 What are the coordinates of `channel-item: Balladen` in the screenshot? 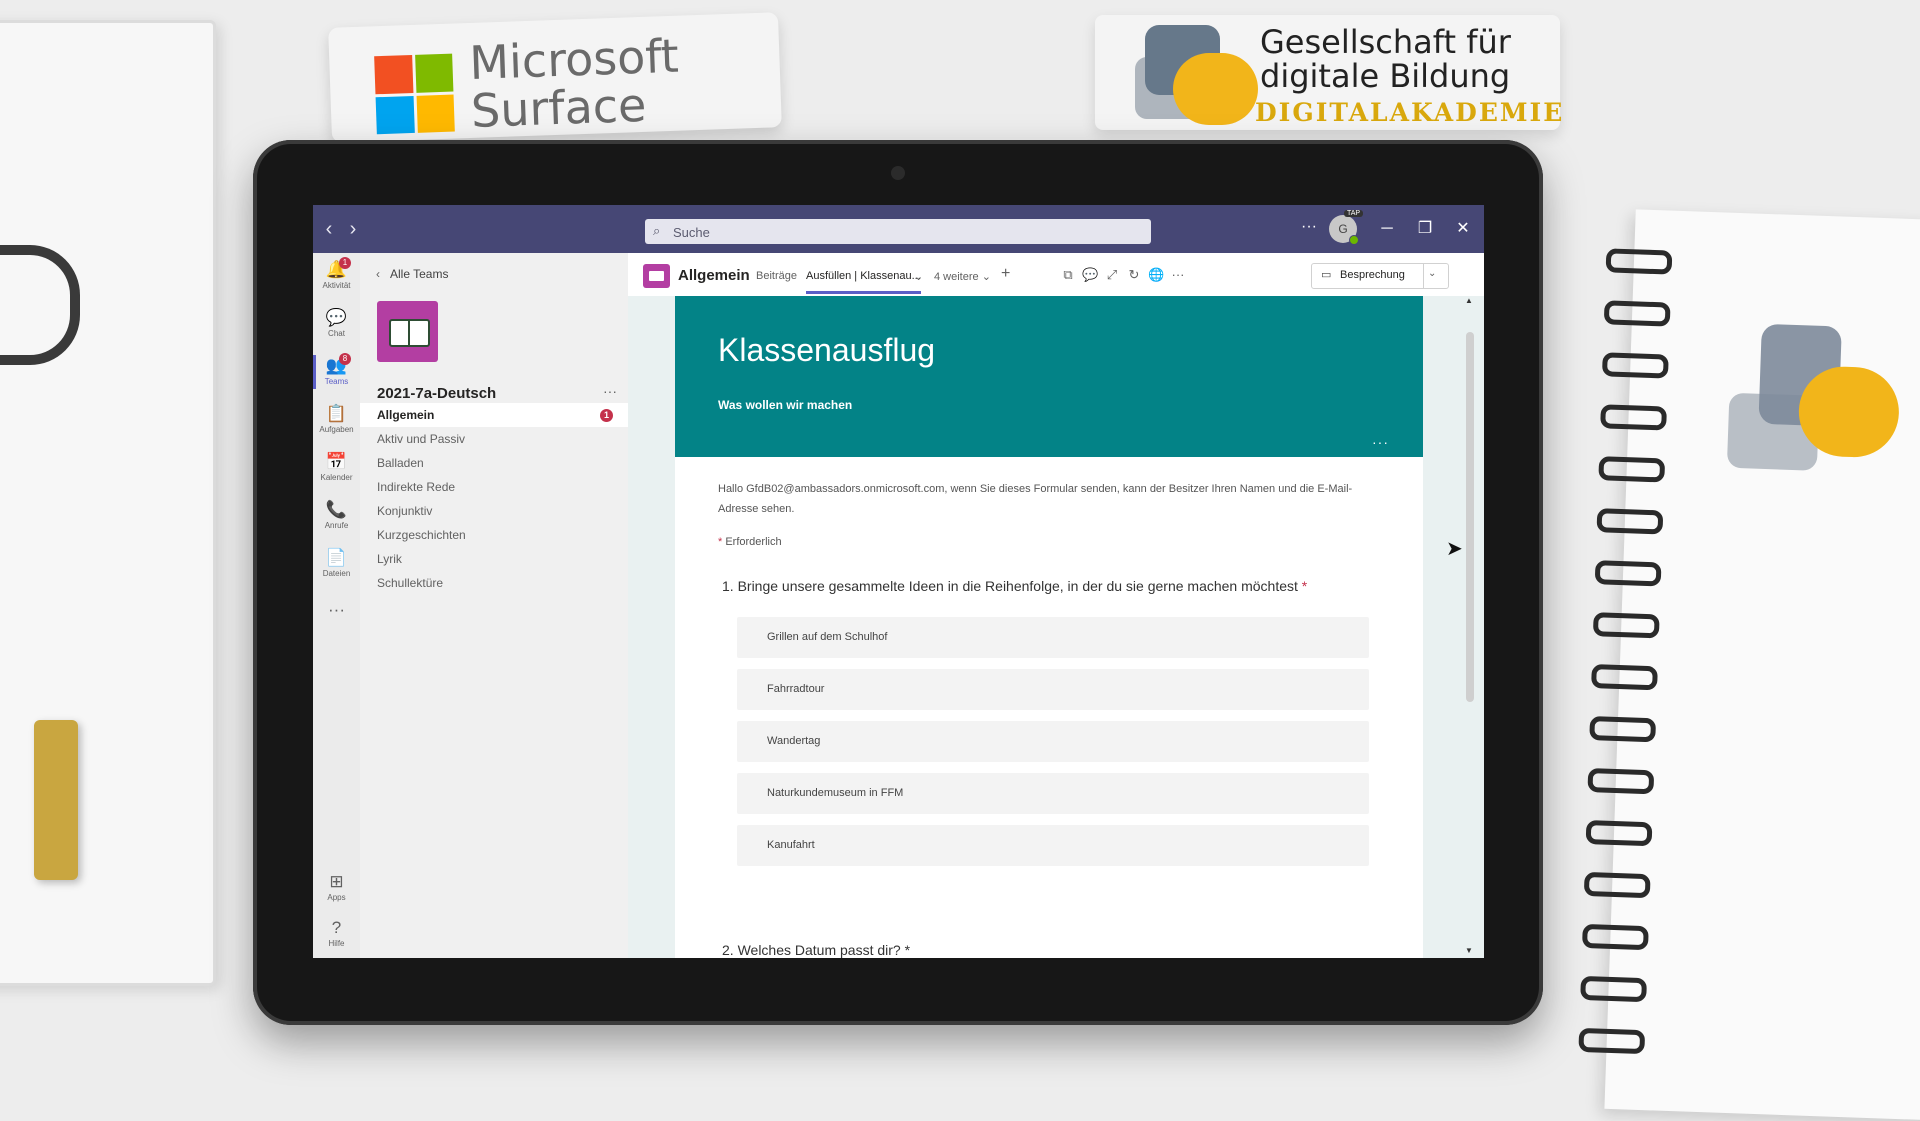 It's located at (494, 463).